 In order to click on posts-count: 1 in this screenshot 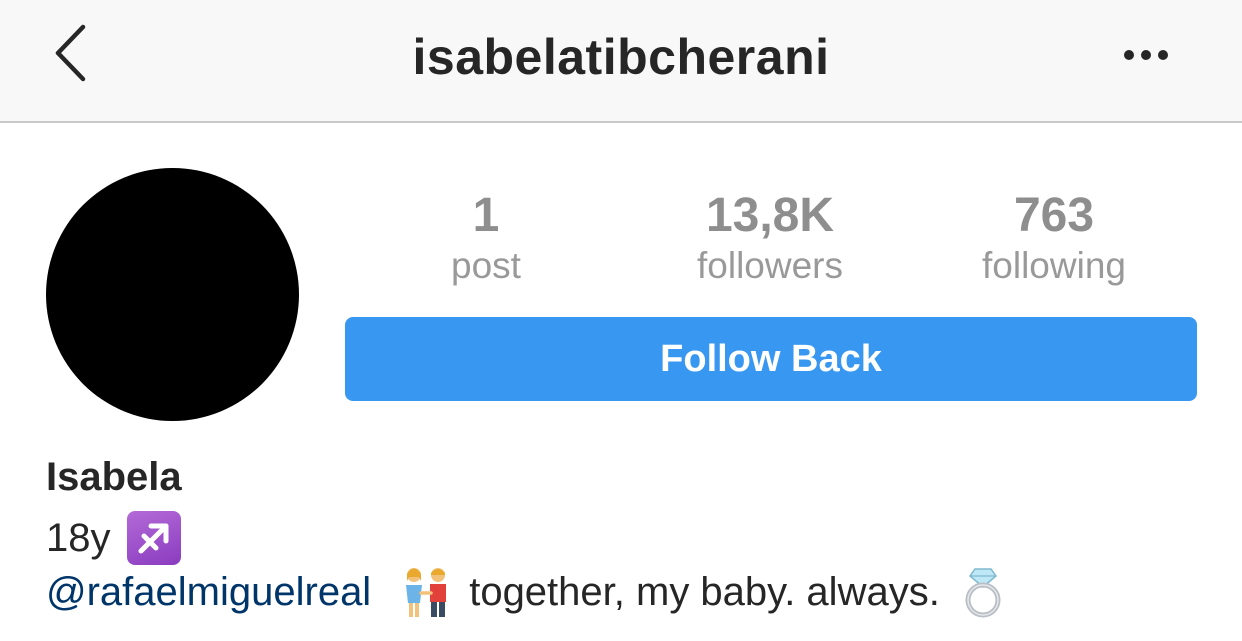, I will do `click(486, 215)`.